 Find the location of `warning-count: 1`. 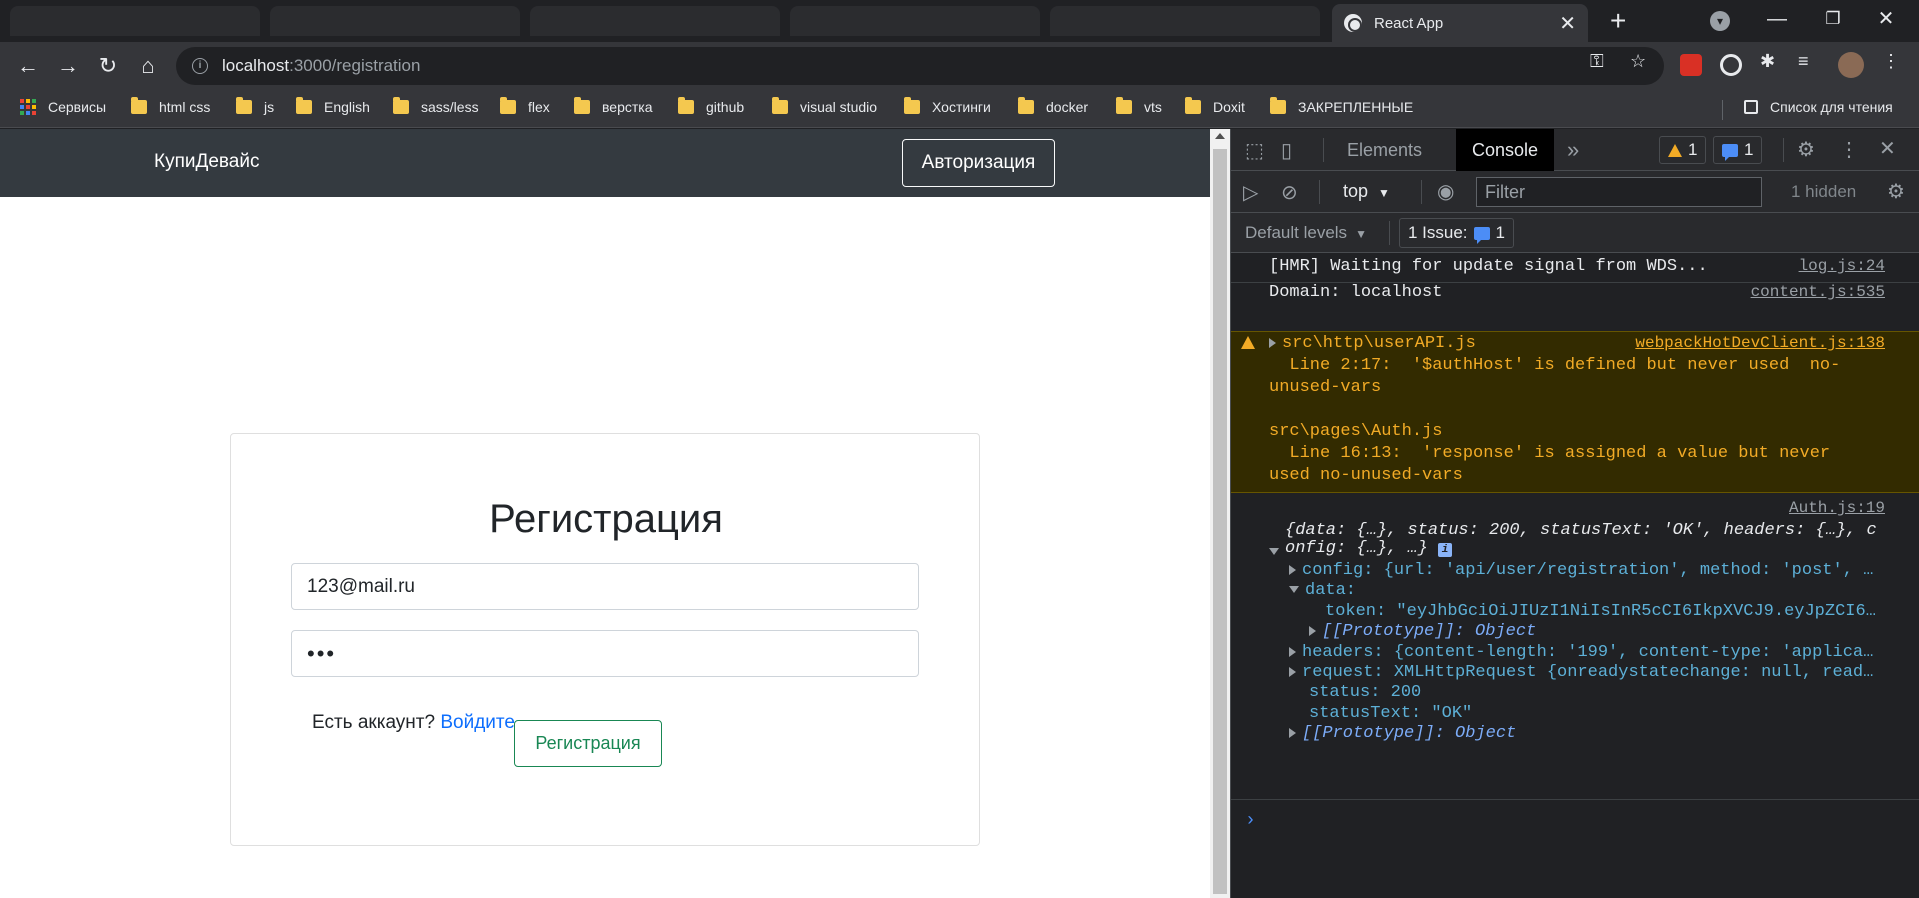

warning-count: 1 is located at coordinates (1693, 149).